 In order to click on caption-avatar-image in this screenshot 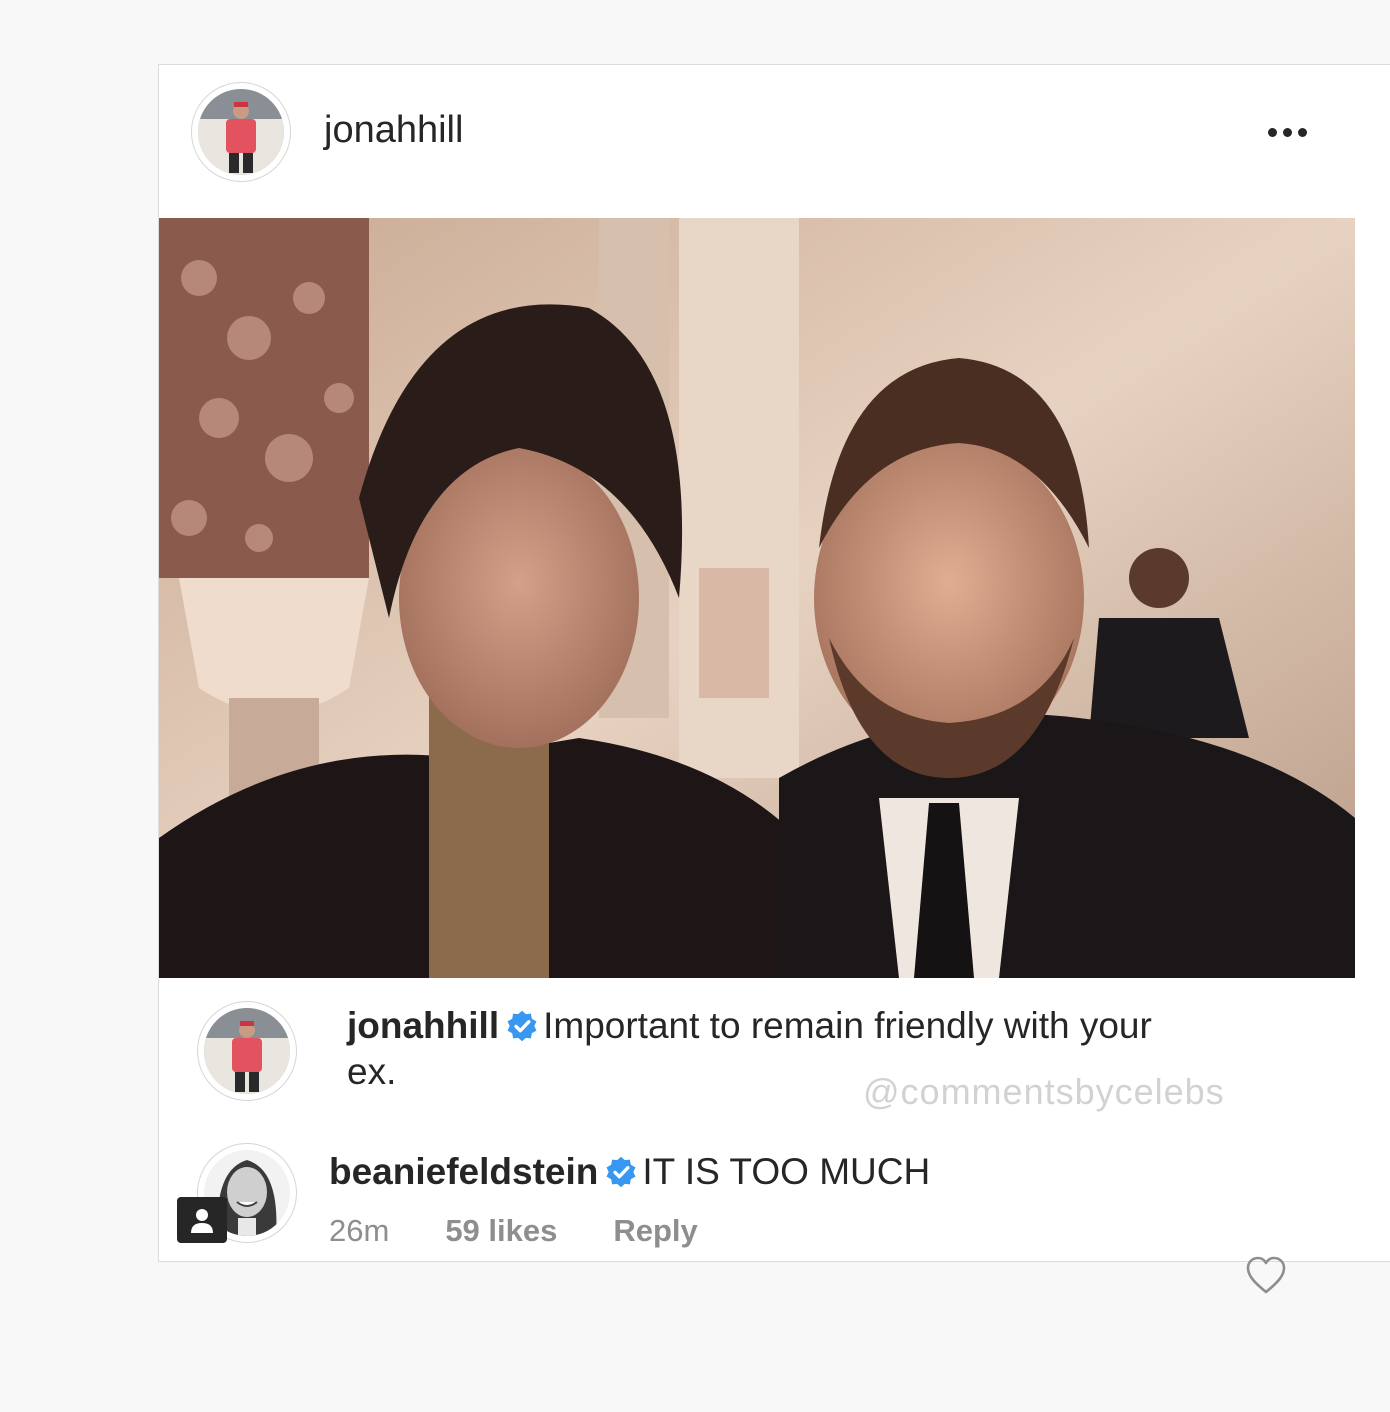, I will do `click(247, 1051)`.